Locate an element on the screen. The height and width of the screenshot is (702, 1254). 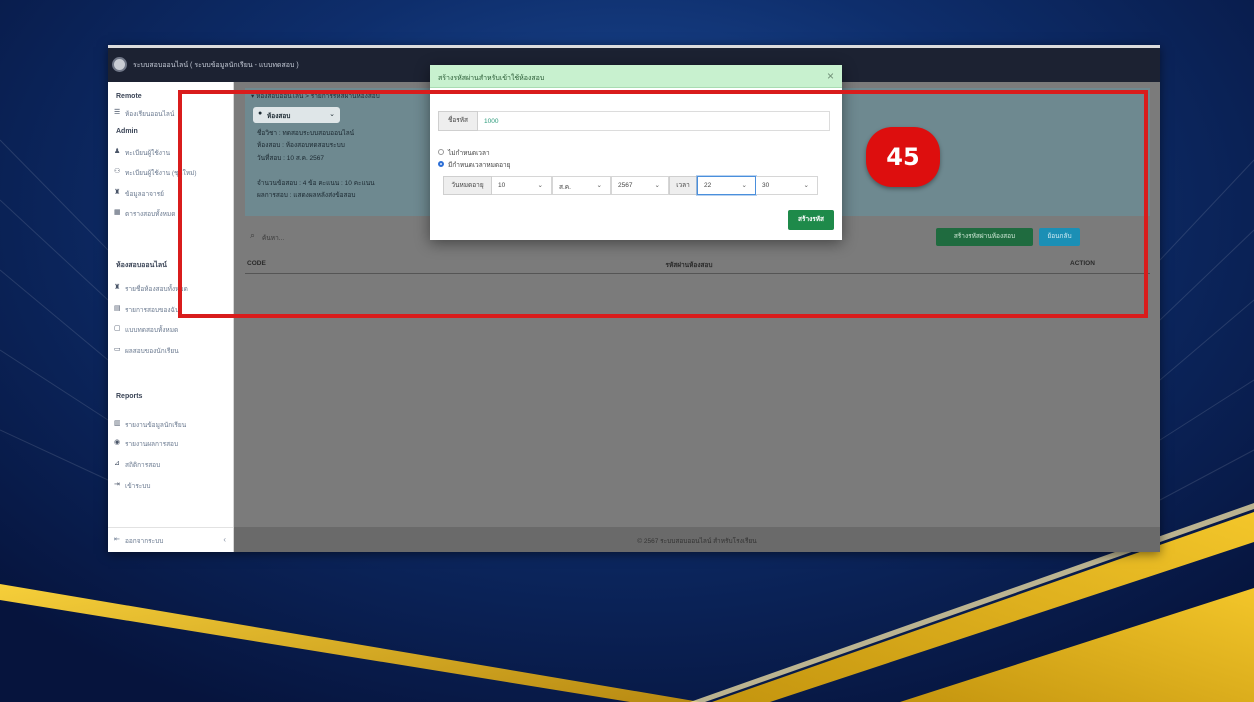
sidebar-heading-admin: Admin is located at coordinates (127, 131).